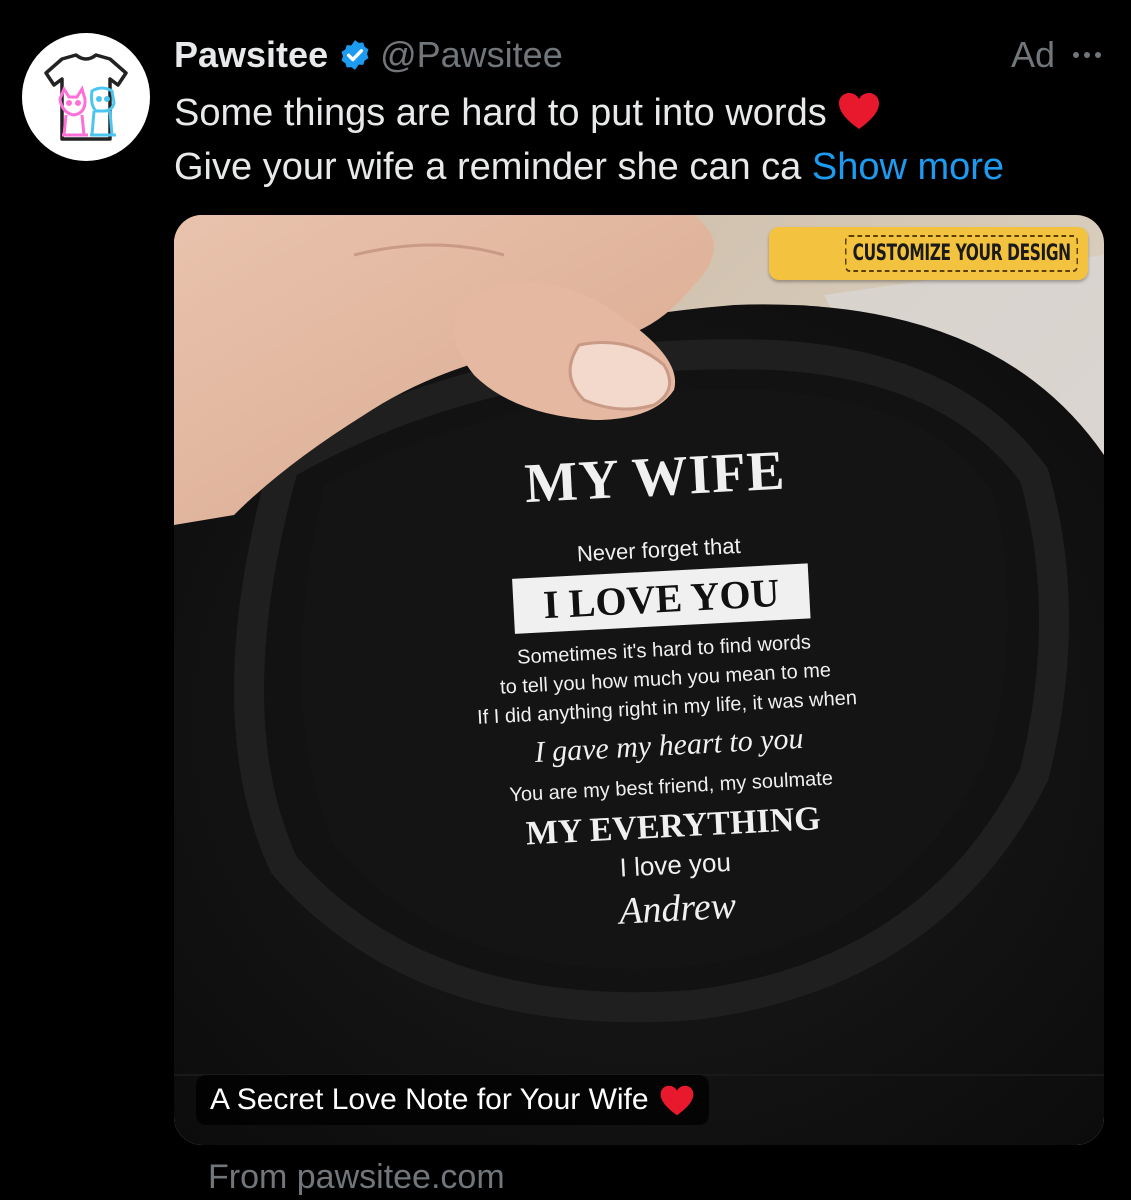 The height and width of the screenshot is (1200, 1131). What do you see at coordinates (1032, 54) in the screenshot?
I see `ad-label: Ad` at bounding box center [1032, 54].